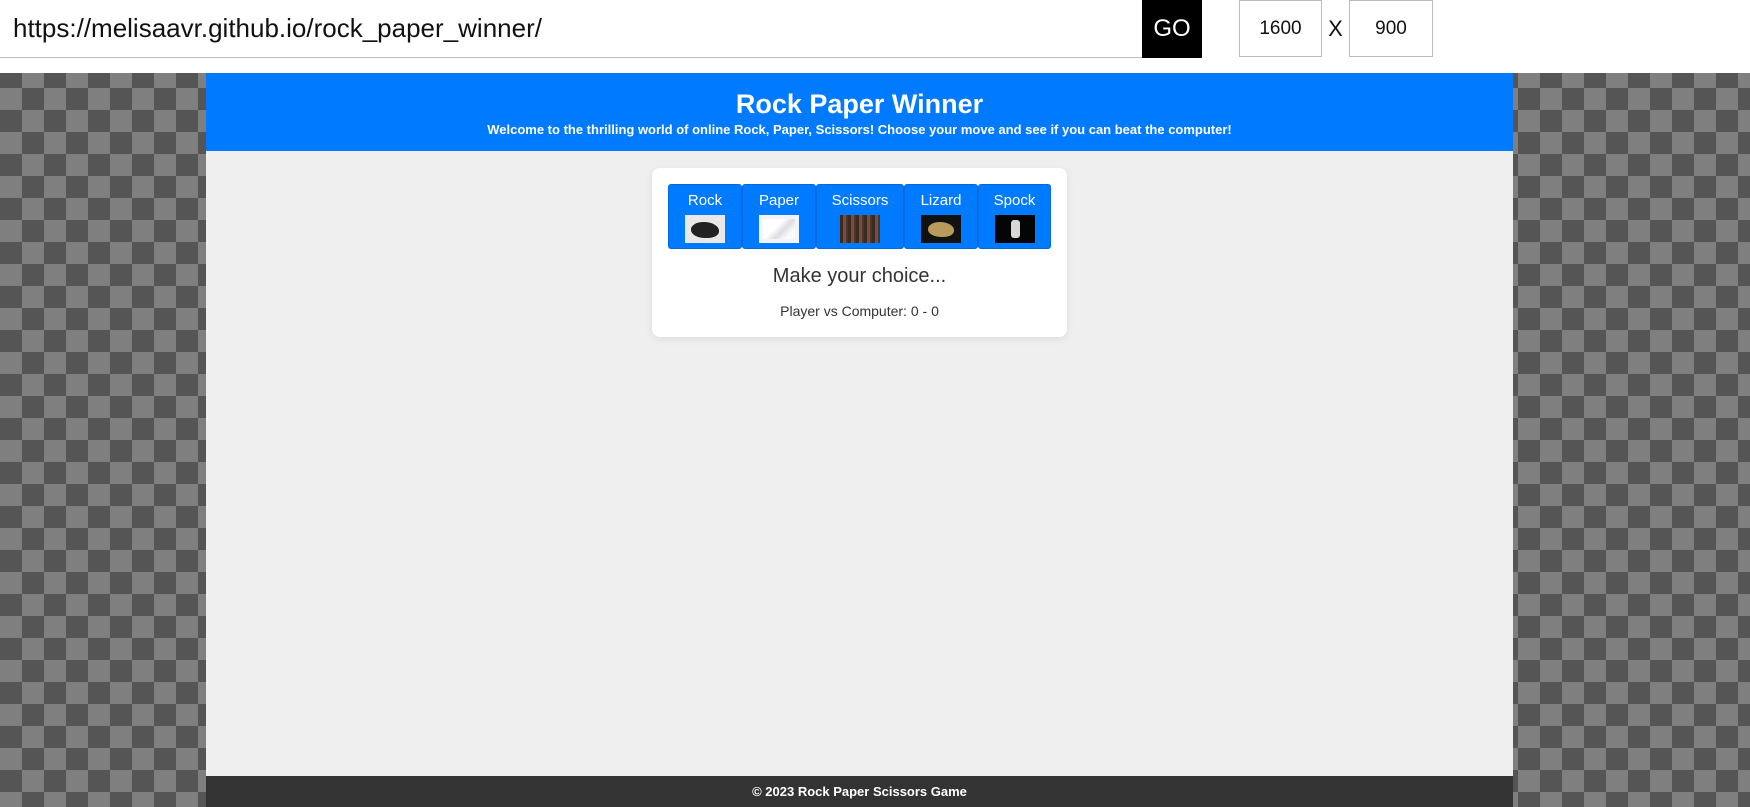  What do you see at coordinates (859, 791) in the screenshot?
I see `site-footer: © 2023 Rock Paper Scissors Game` at bounding box center [859, 791].